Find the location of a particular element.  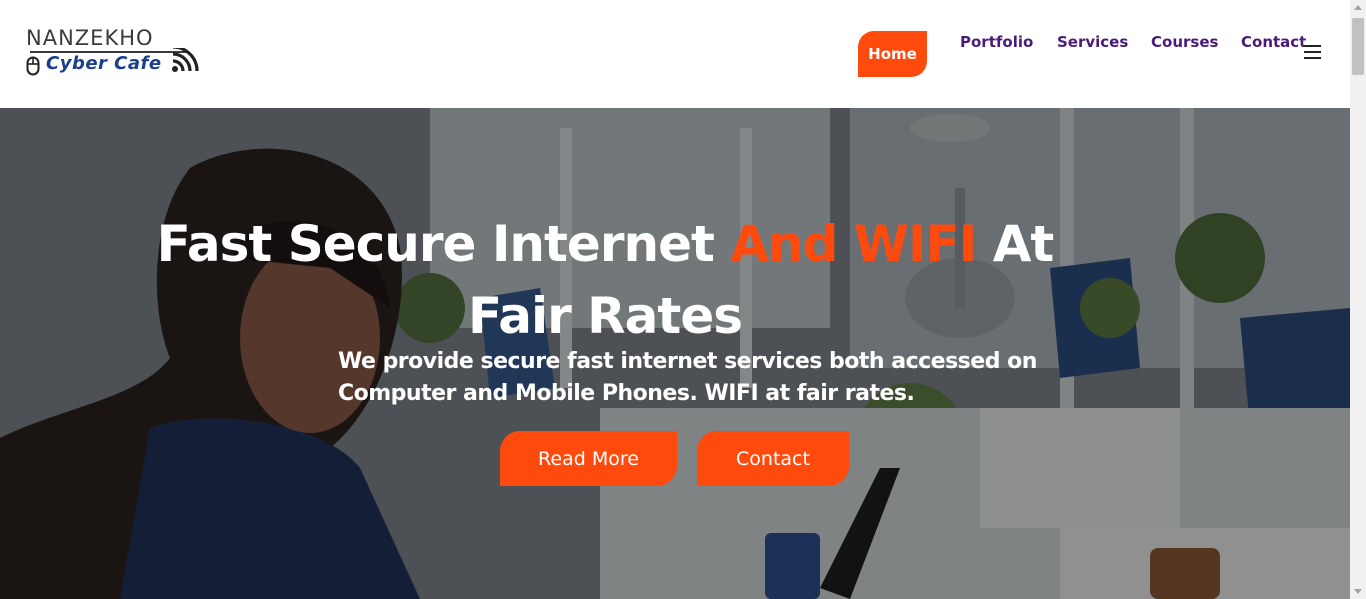

nav-item-services: Services is located at coordinates (1092, 42).